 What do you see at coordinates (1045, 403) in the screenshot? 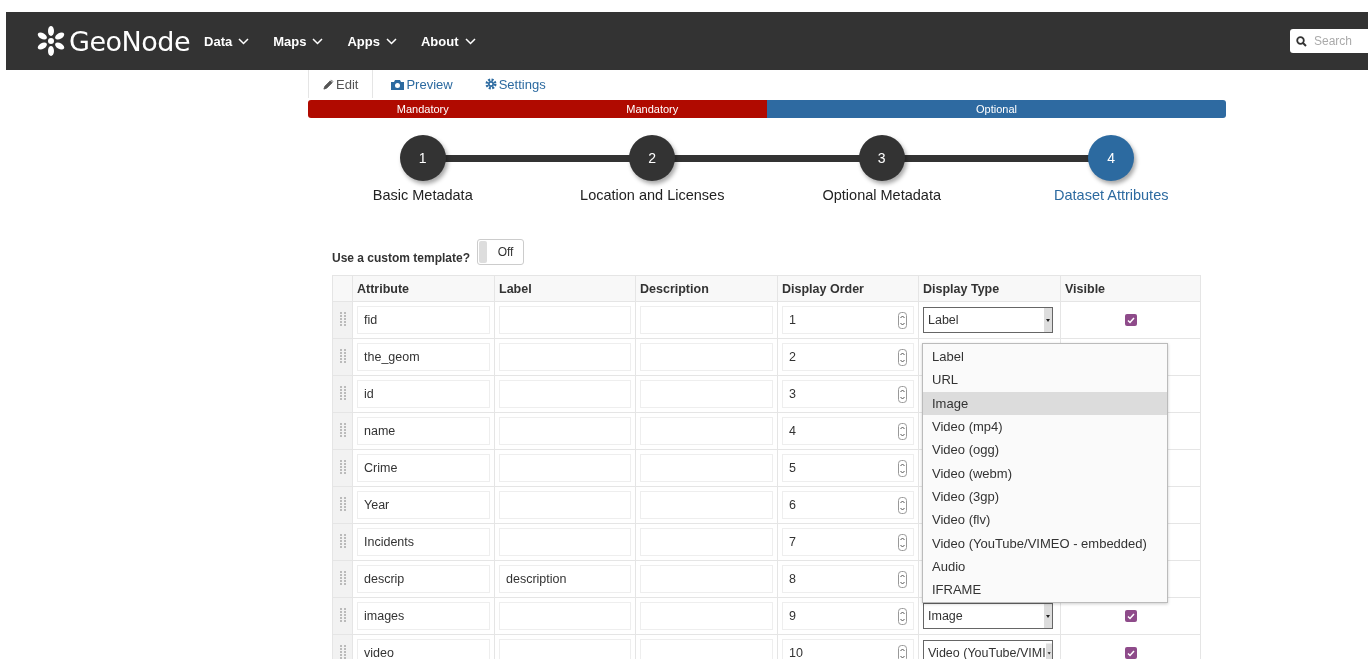
I see `dropdown-option: Image` at bounding box center [1045, 403].